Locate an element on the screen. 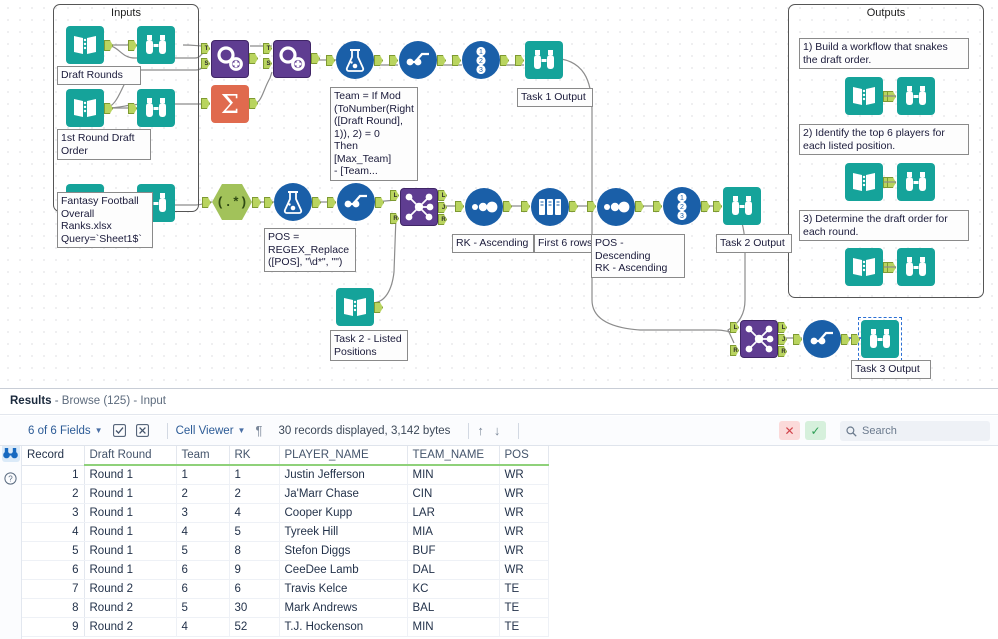  column-header-team-name: TEAM_NAME is located at coordinates (453, 456).